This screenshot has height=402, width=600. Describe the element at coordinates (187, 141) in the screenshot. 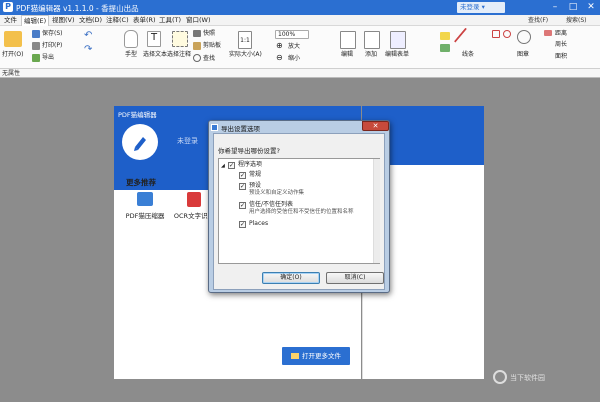

I see `login-link: 未登录` at that location.